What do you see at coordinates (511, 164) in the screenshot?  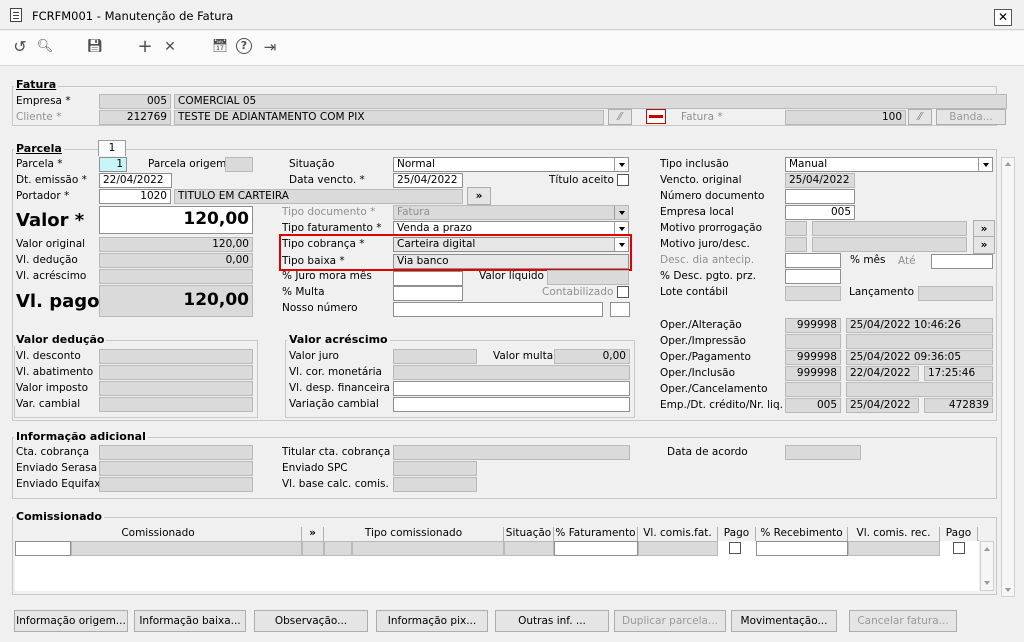 I see `situacao-select: Normal` at bounding box center [511, 164].